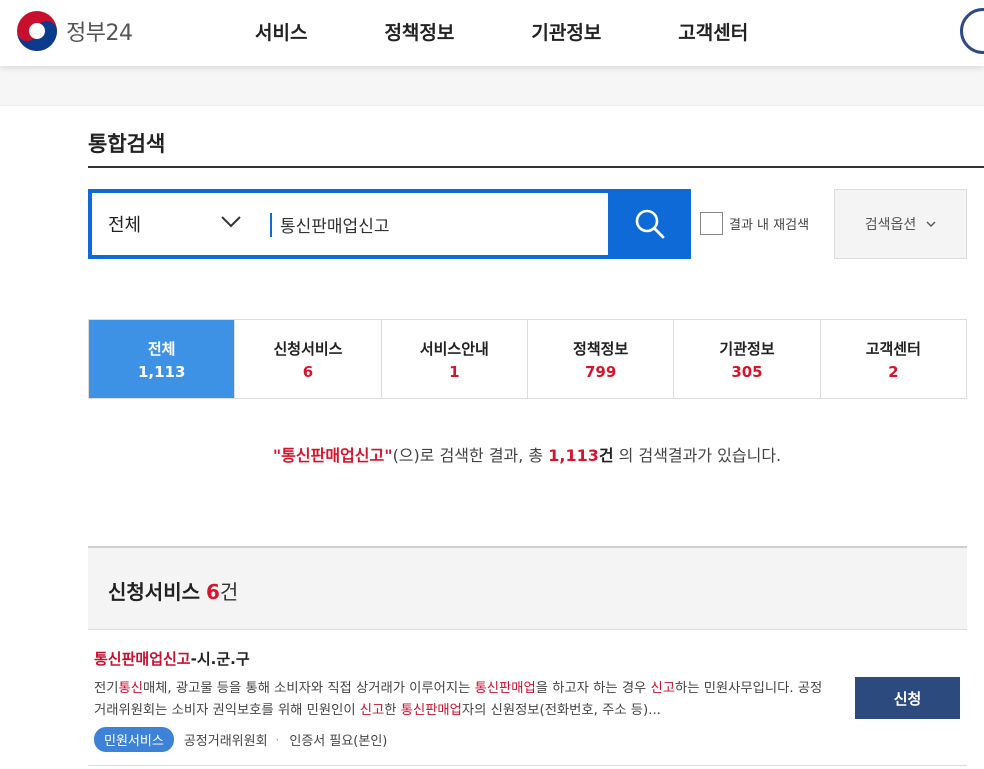 The width and height of the screenshot is (984, 769). I want to click on desc-text: 을 하고자 하는 경우, so click(593, 688).